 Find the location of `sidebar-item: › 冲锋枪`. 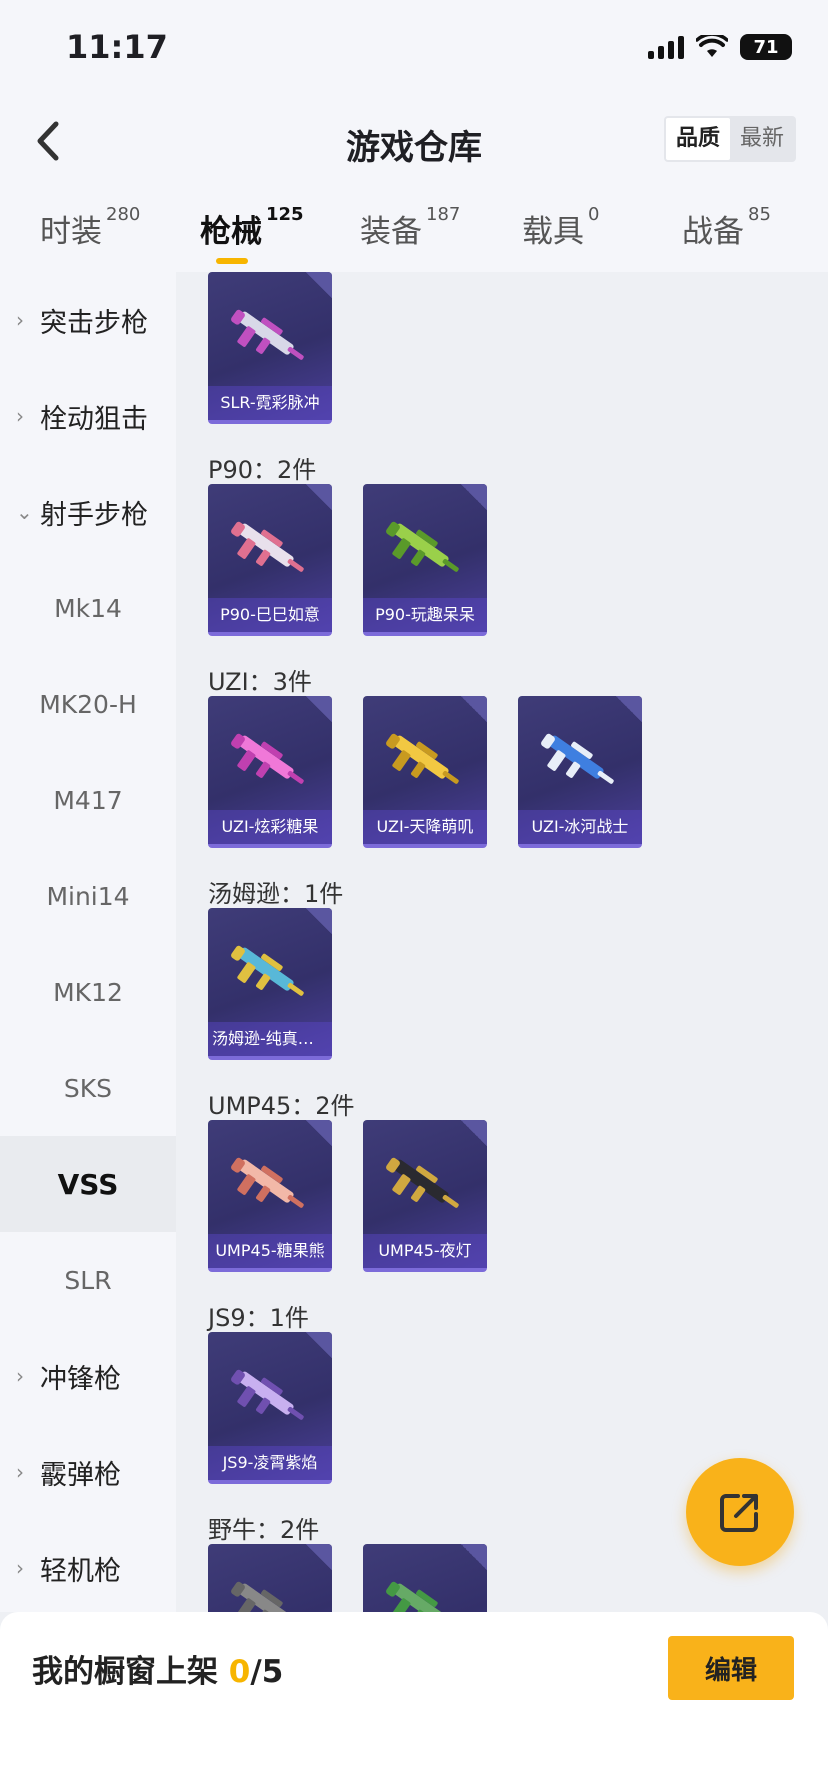

sidebar-item: › 冲锋枪 is located at coordinates (88, 1376).